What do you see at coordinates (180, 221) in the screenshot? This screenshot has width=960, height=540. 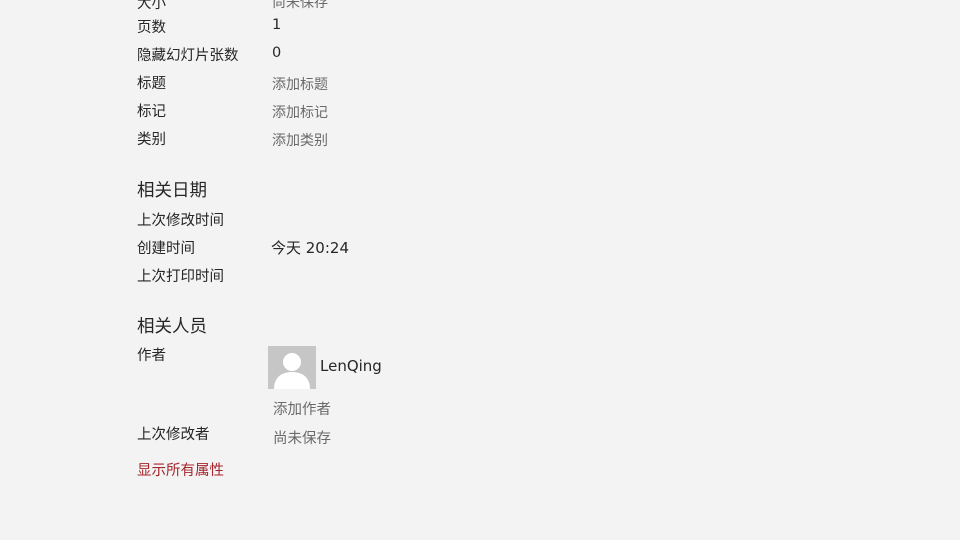 I see `last-modified-label: 上次修改时间` at bounding box center [180, 221].